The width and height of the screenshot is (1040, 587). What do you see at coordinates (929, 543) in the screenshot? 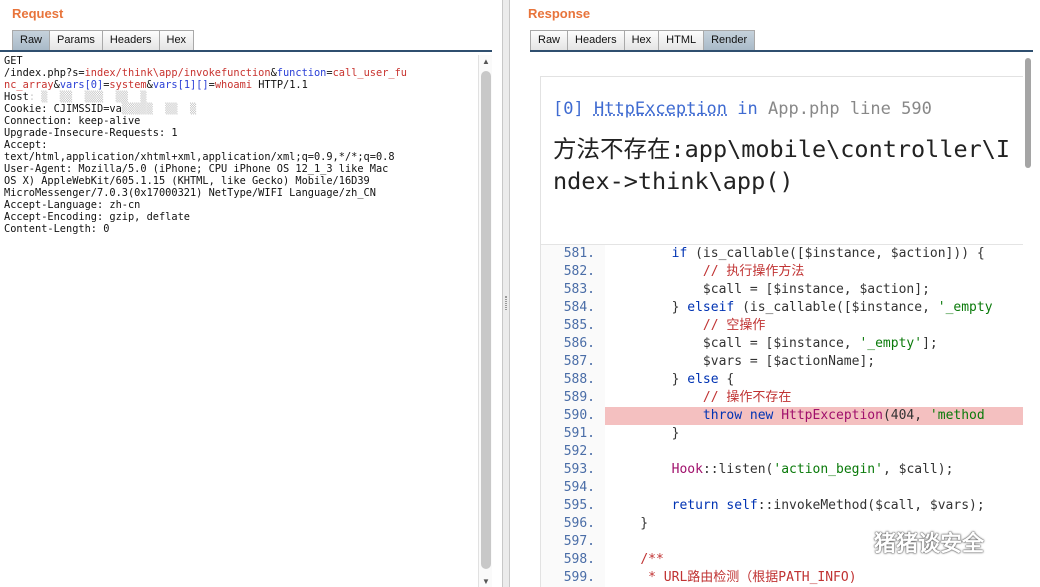
I see `watermark-text: 猪猪谈安全` at bounding box center [929, 543].